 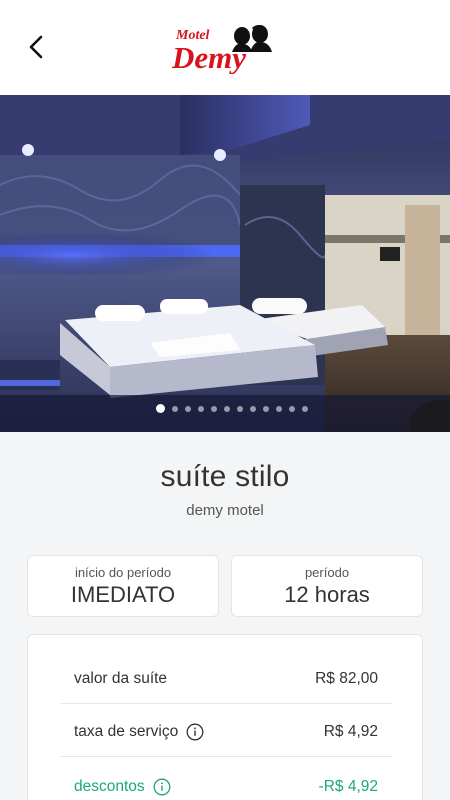 I want to click on period-duration-label: período, so click(x=327, y=572).